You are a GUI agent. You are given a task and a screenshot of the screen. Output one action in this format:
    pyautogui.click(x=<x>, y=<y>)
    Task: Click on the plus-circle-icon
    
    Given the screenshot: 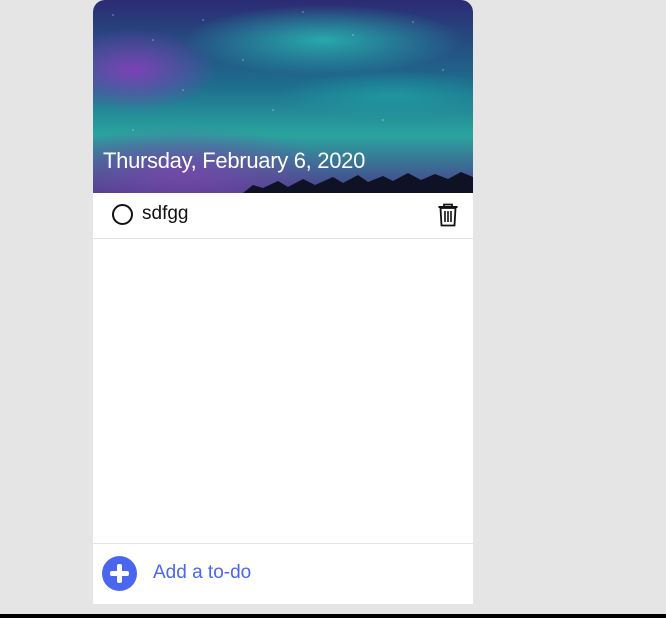 What is the action you would take?
    pyautogui.click(x=119, y=573)
    